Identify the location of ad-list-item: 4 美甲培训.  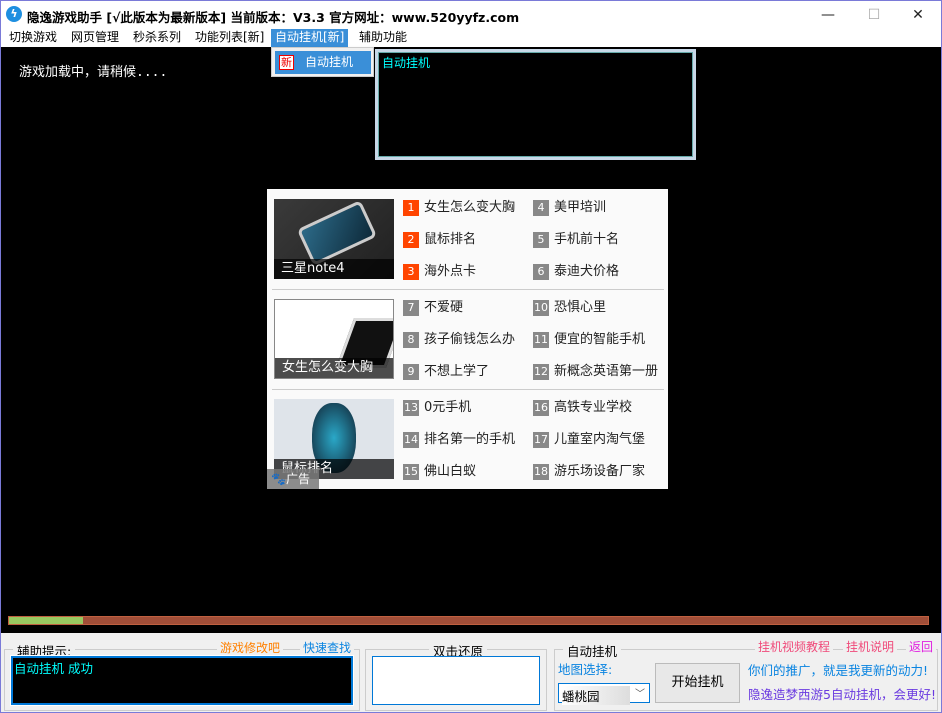
(596, 208).